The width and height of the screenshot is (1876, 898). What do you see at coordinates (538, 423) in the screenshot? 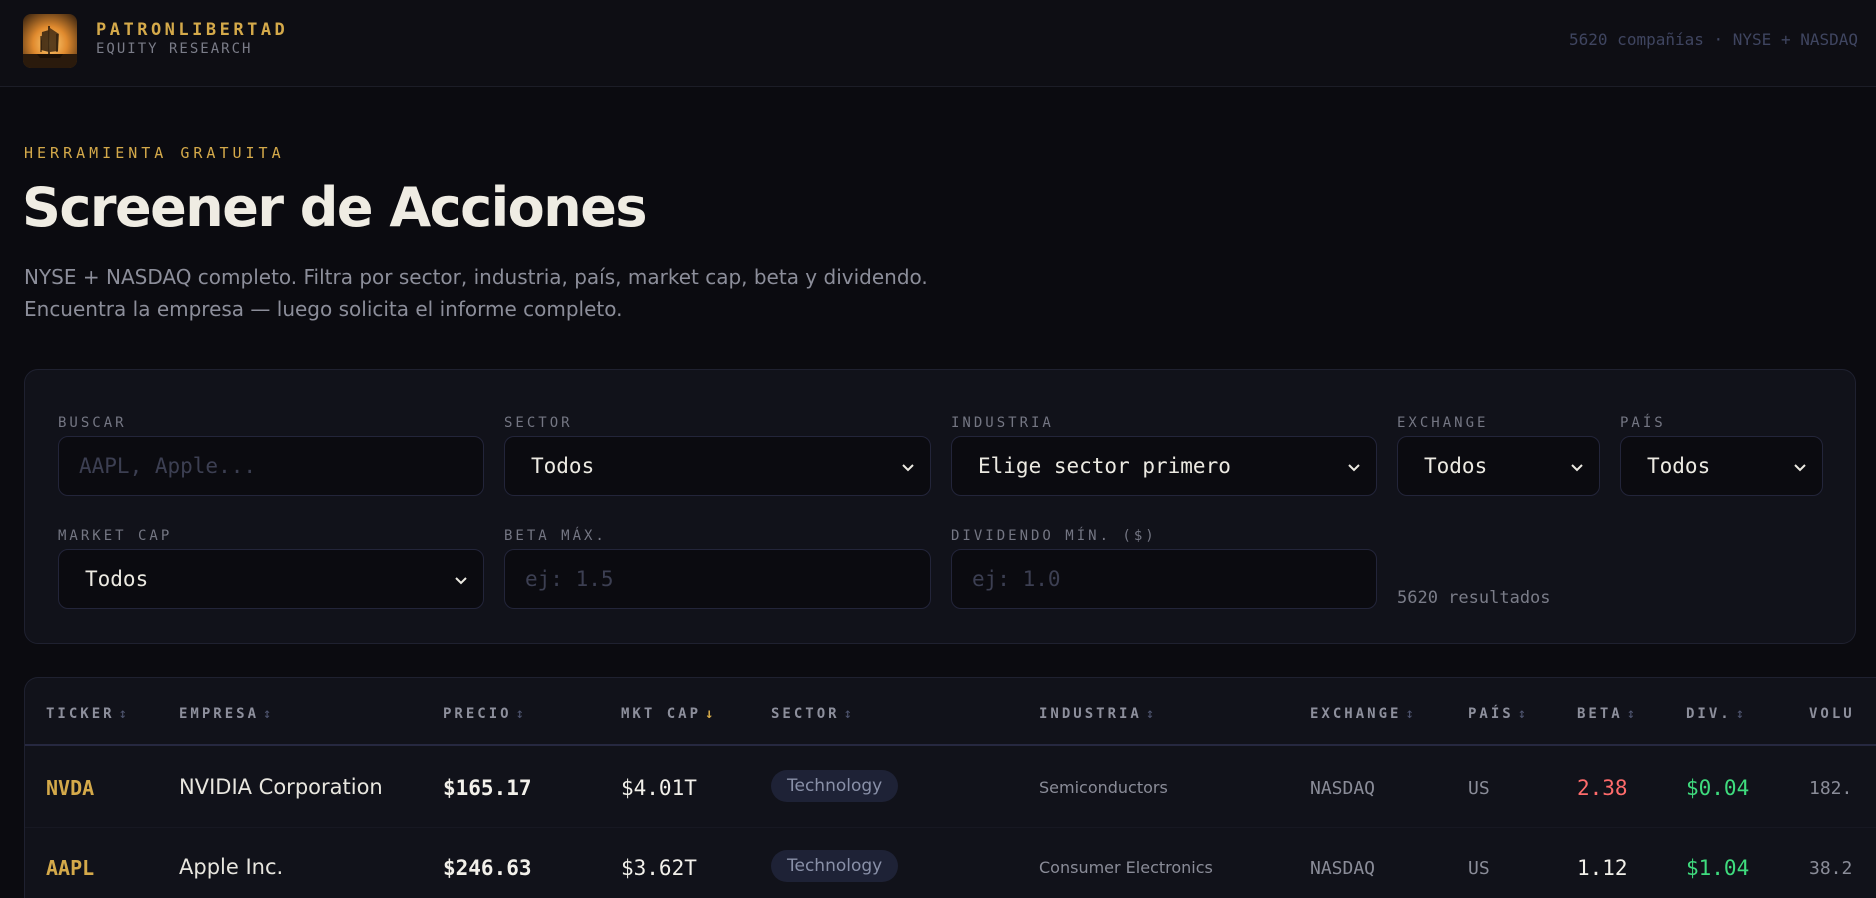
I see `sector-label: SECTOR` at bounding box center [538, 423].